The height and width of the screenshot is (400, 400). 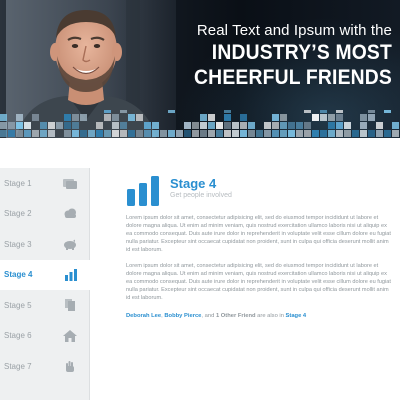 I want to click on sidebar-item-stage-7: Stage 7, so click(x=44, y=366).